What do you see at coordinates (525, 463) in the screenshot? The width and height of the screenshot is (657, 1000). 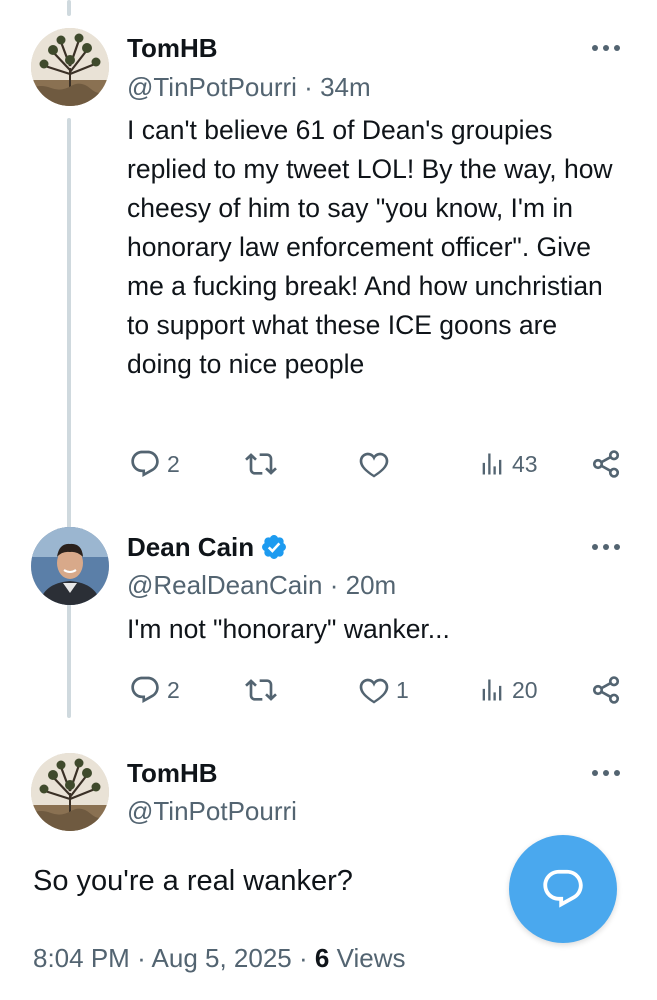 I see `views-count: 43` at bounding box center [525, 463].